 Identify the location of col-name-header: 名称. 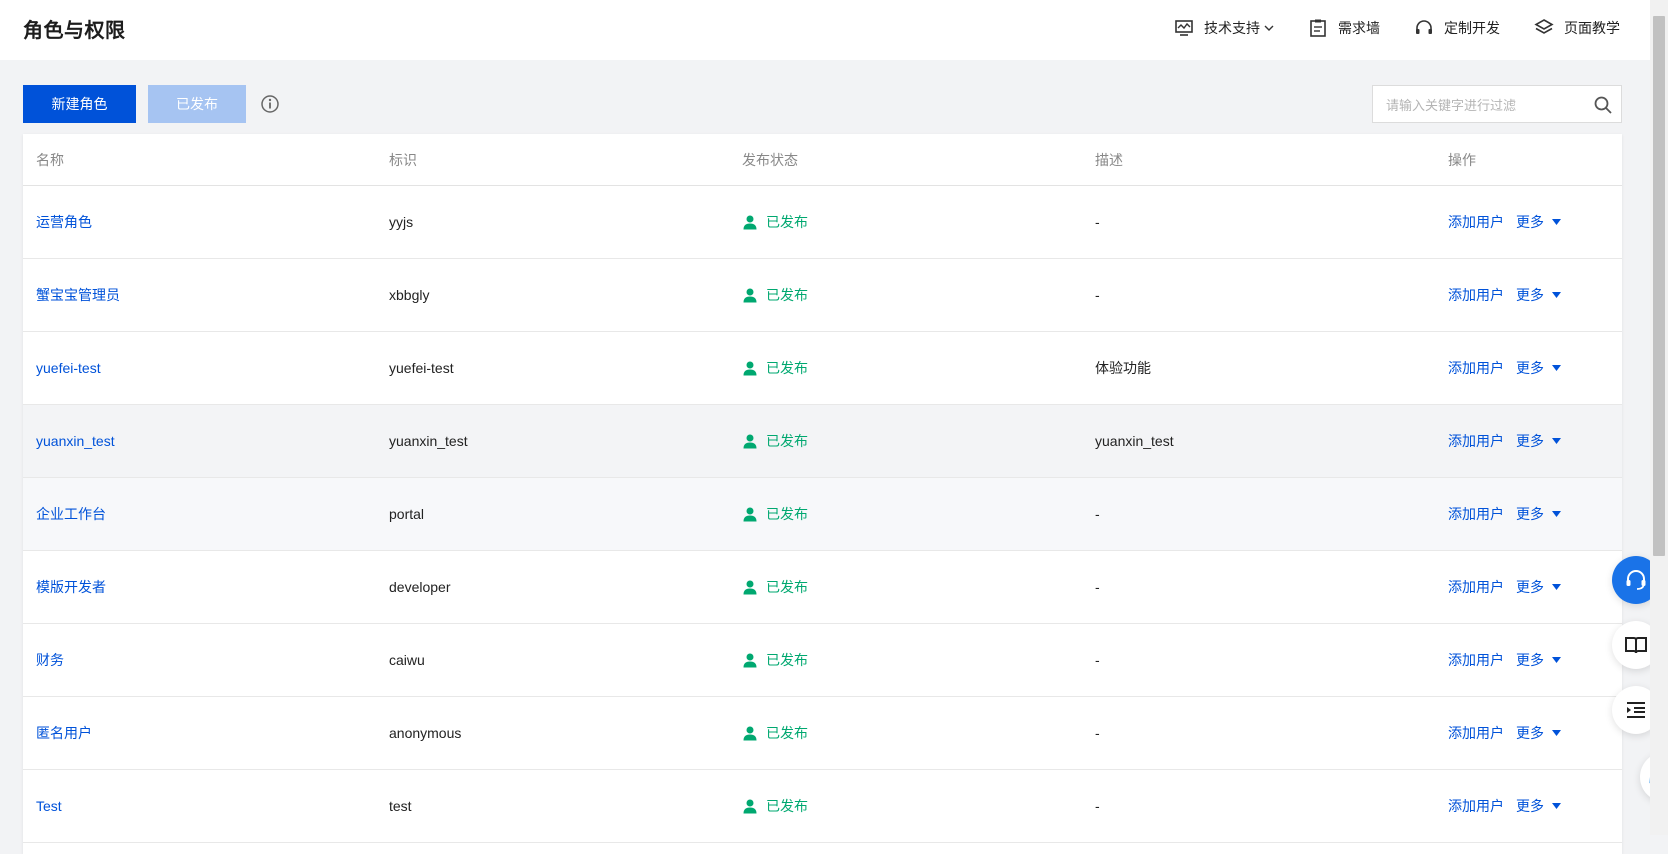
(50, 159).